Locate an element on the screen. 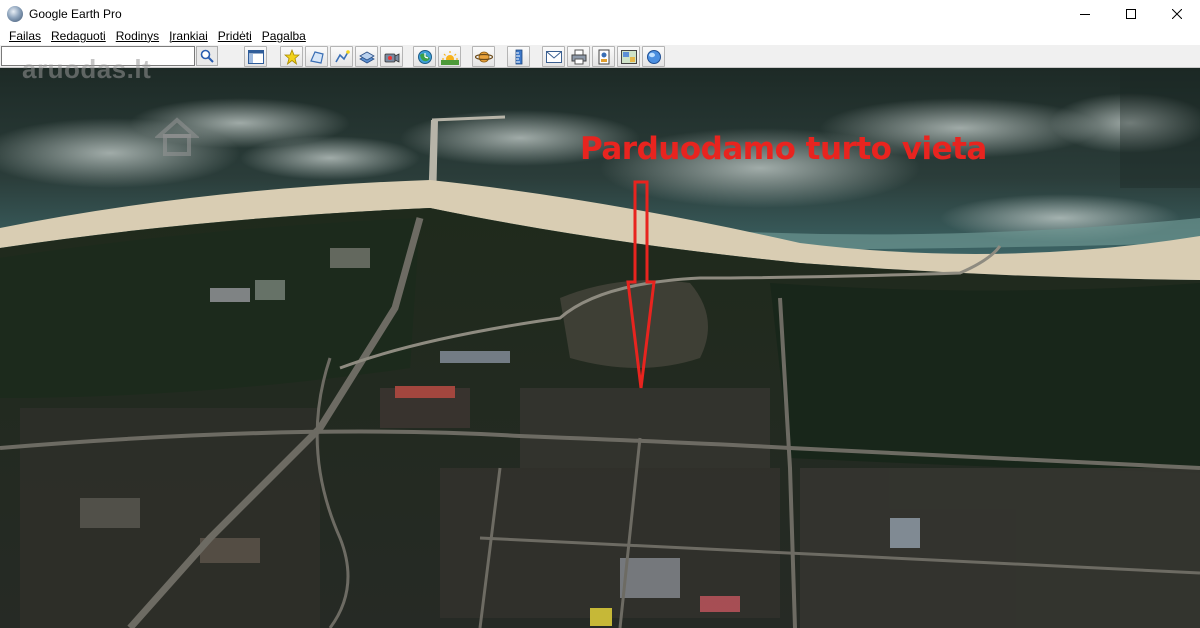 The height and width of the screenshot is (628, 1200). annotation-label: Parduodamo turto vieta is located at coordinates (783, 149).